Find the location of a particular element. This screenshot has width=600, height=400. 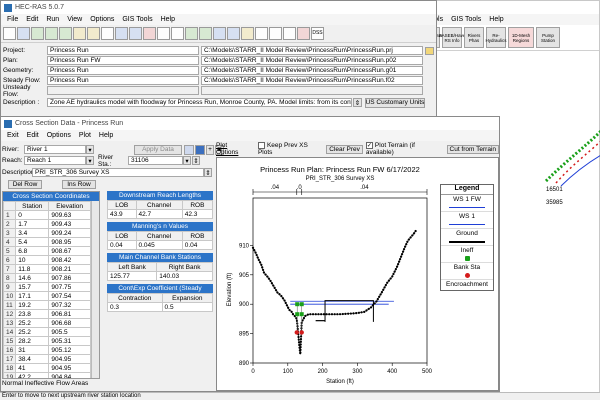

left-bank-value: 125.77 is located at coordinates (132, 276).